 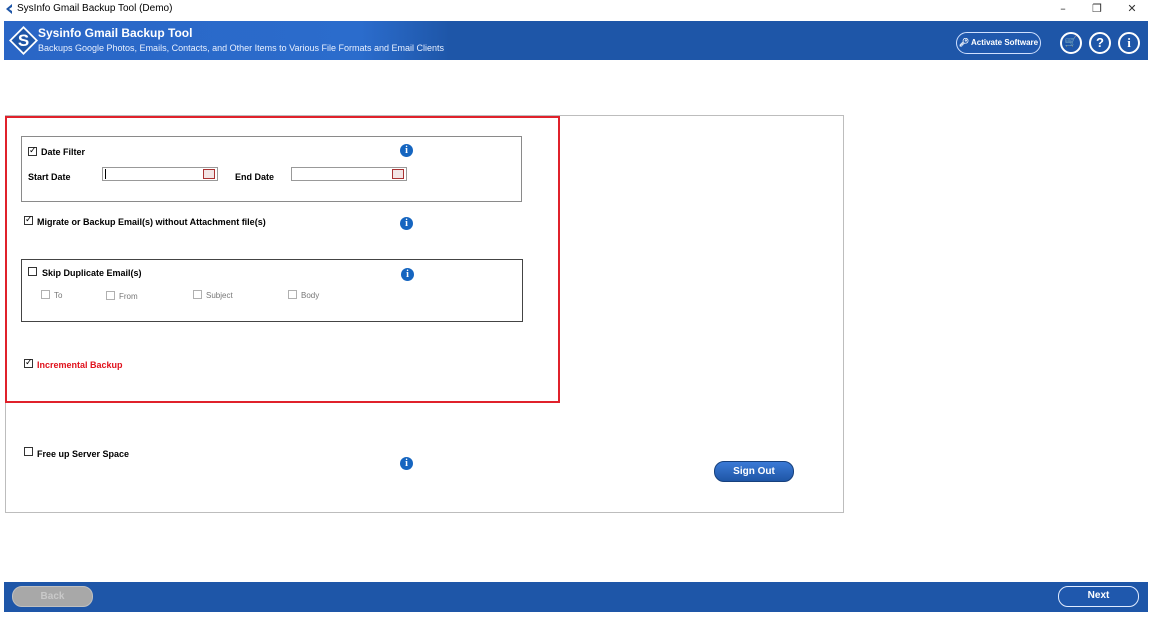 I want to click on cart-button: 🛒, so click(x=1071, y=43).